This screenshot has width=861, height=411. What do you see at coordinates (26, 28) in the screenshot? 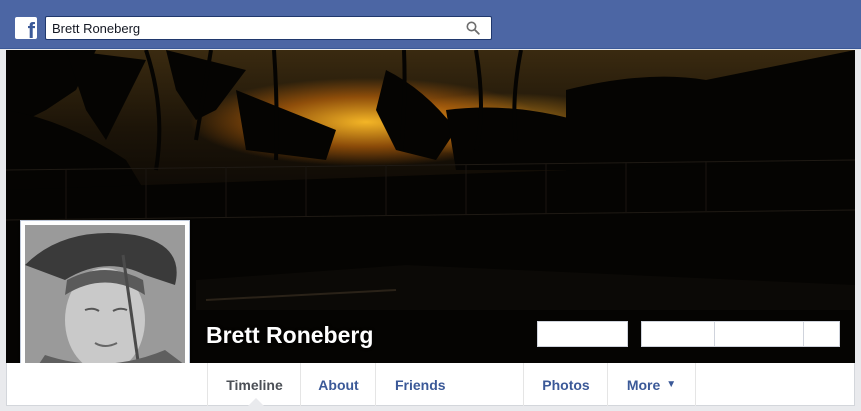
I see `facebook-logo: f` at bounding box center [26, 28].